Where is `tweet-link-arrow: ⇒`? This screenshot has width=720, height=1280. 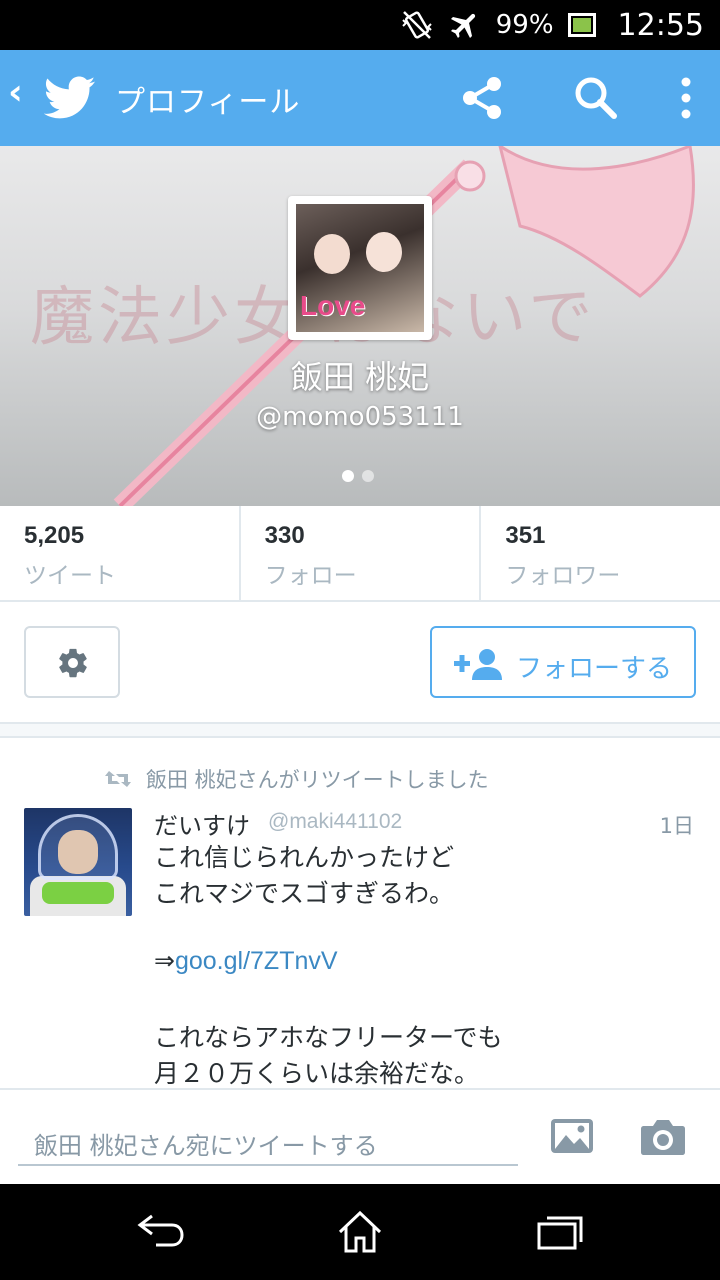 tweet-link-arrow: ⇒ is located at coordinates (164, 960).